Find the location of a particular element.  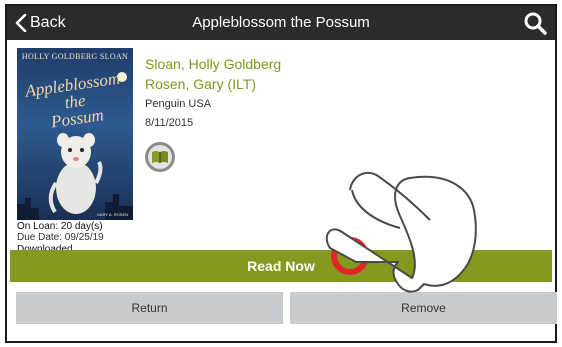

cover-illustrator: GARY A. ROSEN is located at coordinates (112, 214).